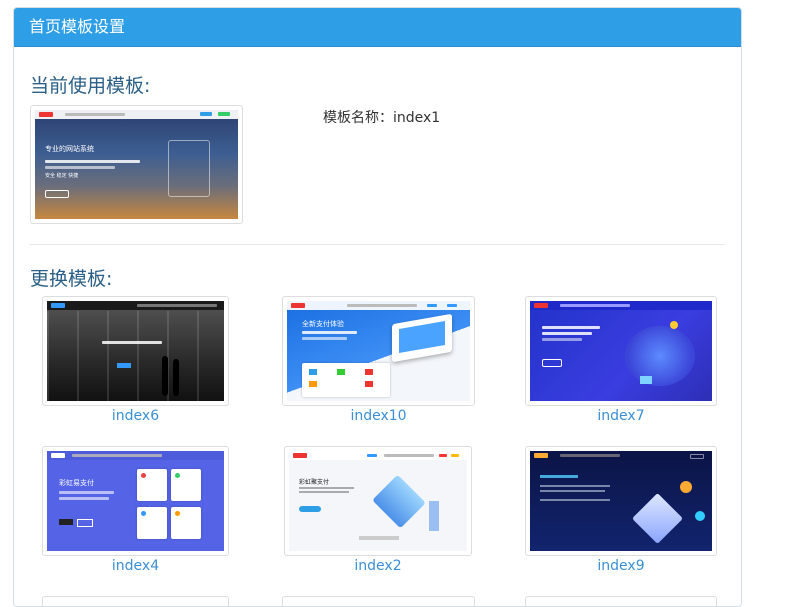 The width and height of the screenshot is (785, 607). What do you see at coordinates (378, 501) in the screenshot?
I see `template-thumb-index2: 彩虹聚支付` at bounding box center [378, 501].